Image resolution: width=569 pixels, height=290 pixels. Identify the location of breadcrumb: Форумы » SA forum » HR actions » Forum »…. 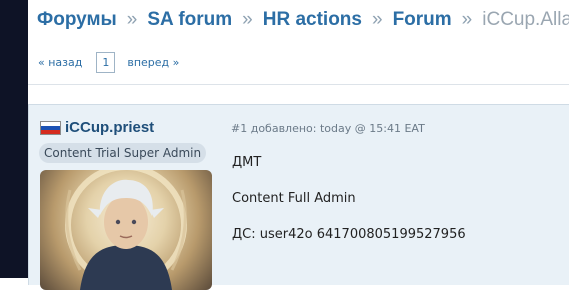
(303, 20).